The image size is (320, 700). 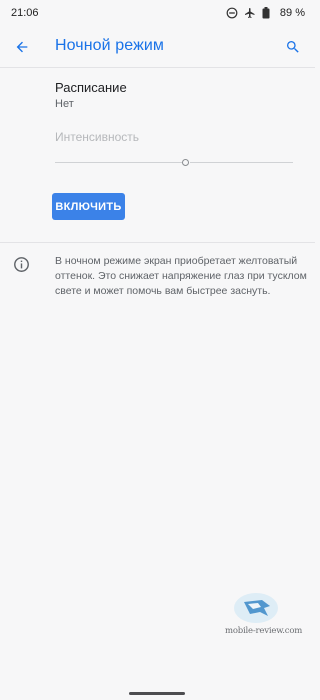 What do you see at coordinates (97, 137) in the screenshot?
I see `intensity-label: Интенсивность` at bounding box center [97, 137].